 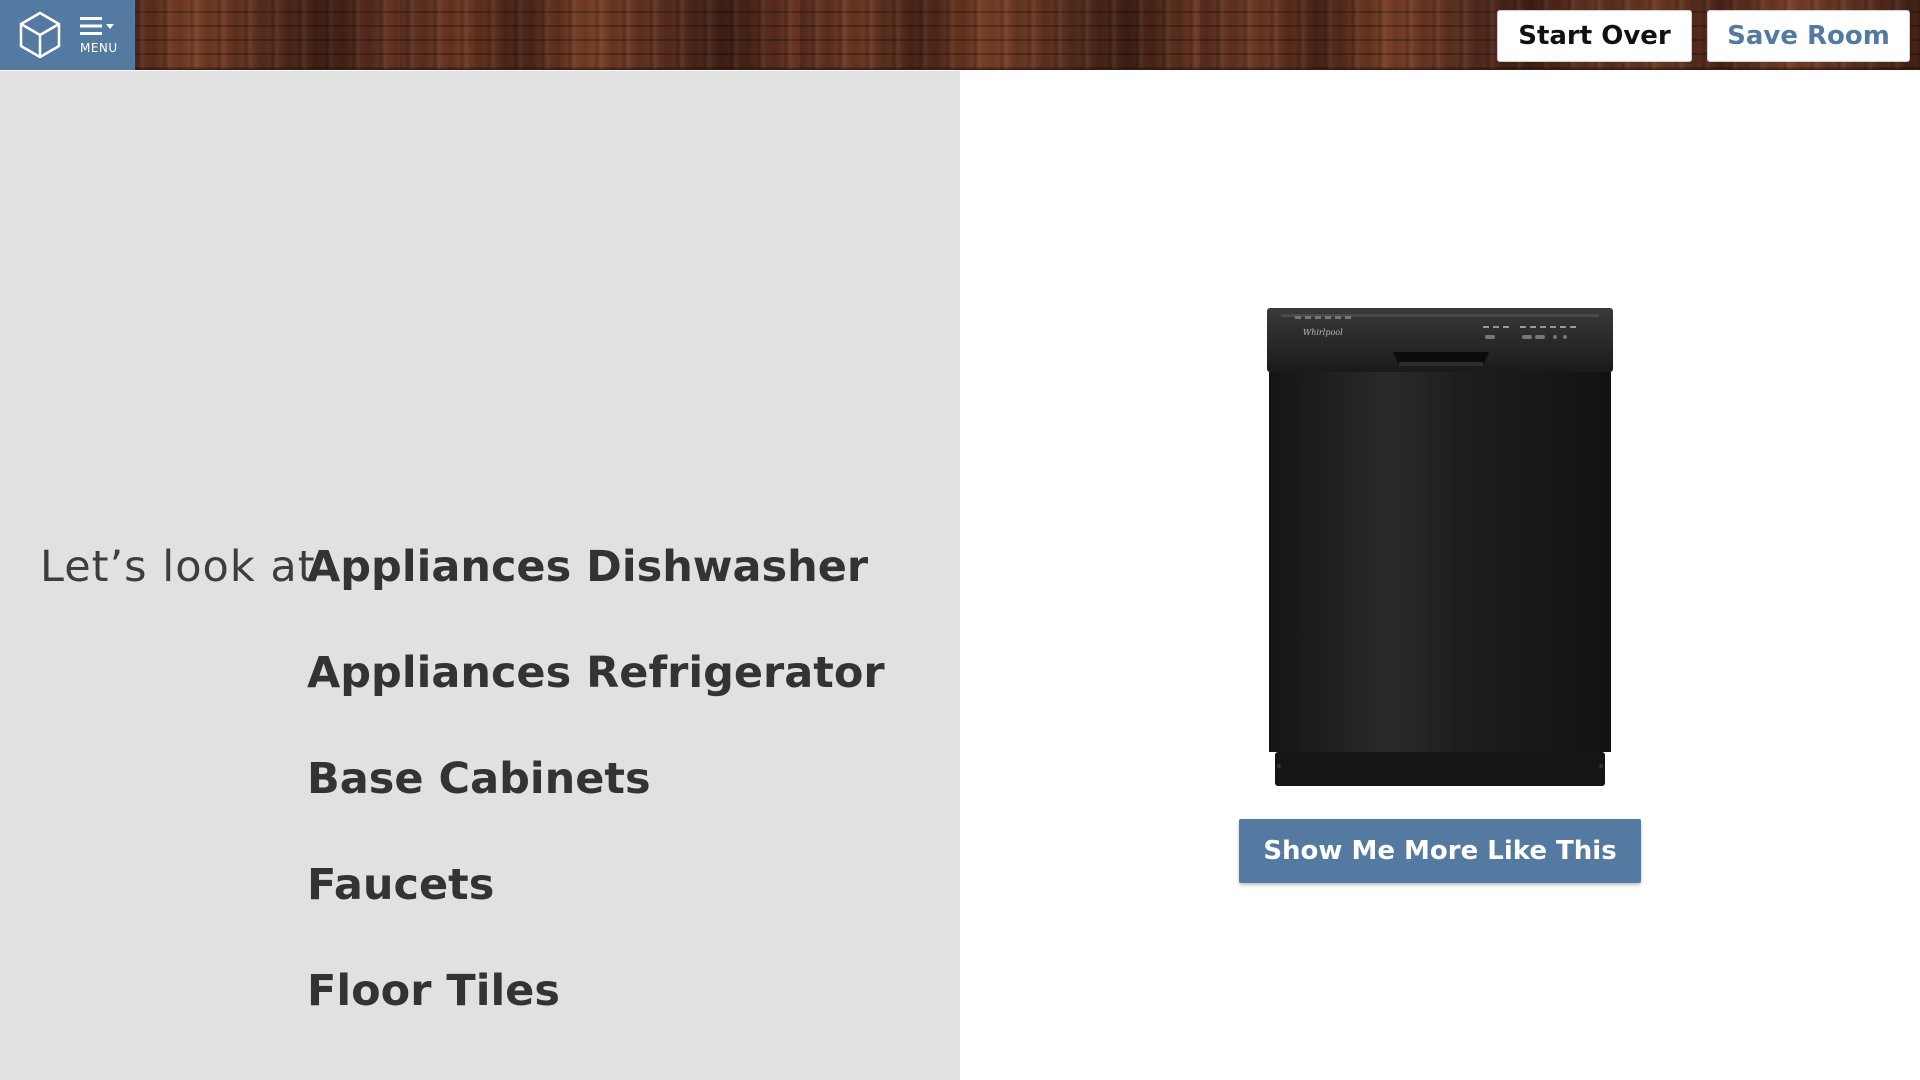 I want to click on brand-mark: Whirlpool, so click(x=1323, y=332).